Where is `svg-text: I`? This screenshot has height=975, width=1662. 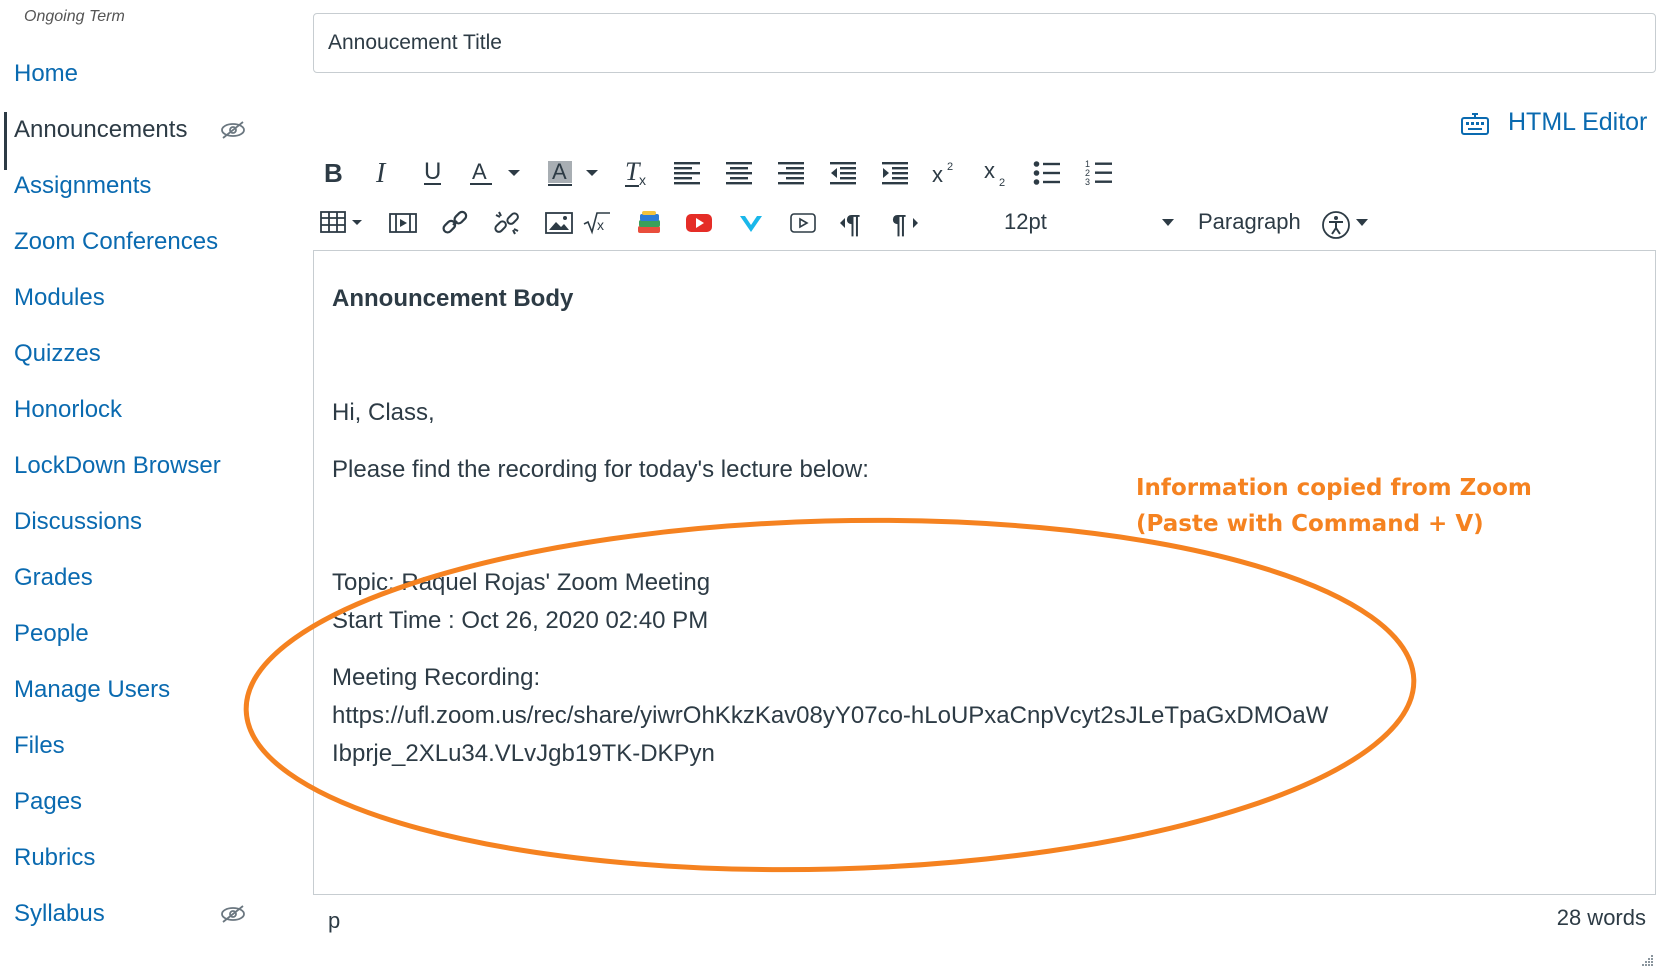 svg-text: I is located at coordinates (381, 173).